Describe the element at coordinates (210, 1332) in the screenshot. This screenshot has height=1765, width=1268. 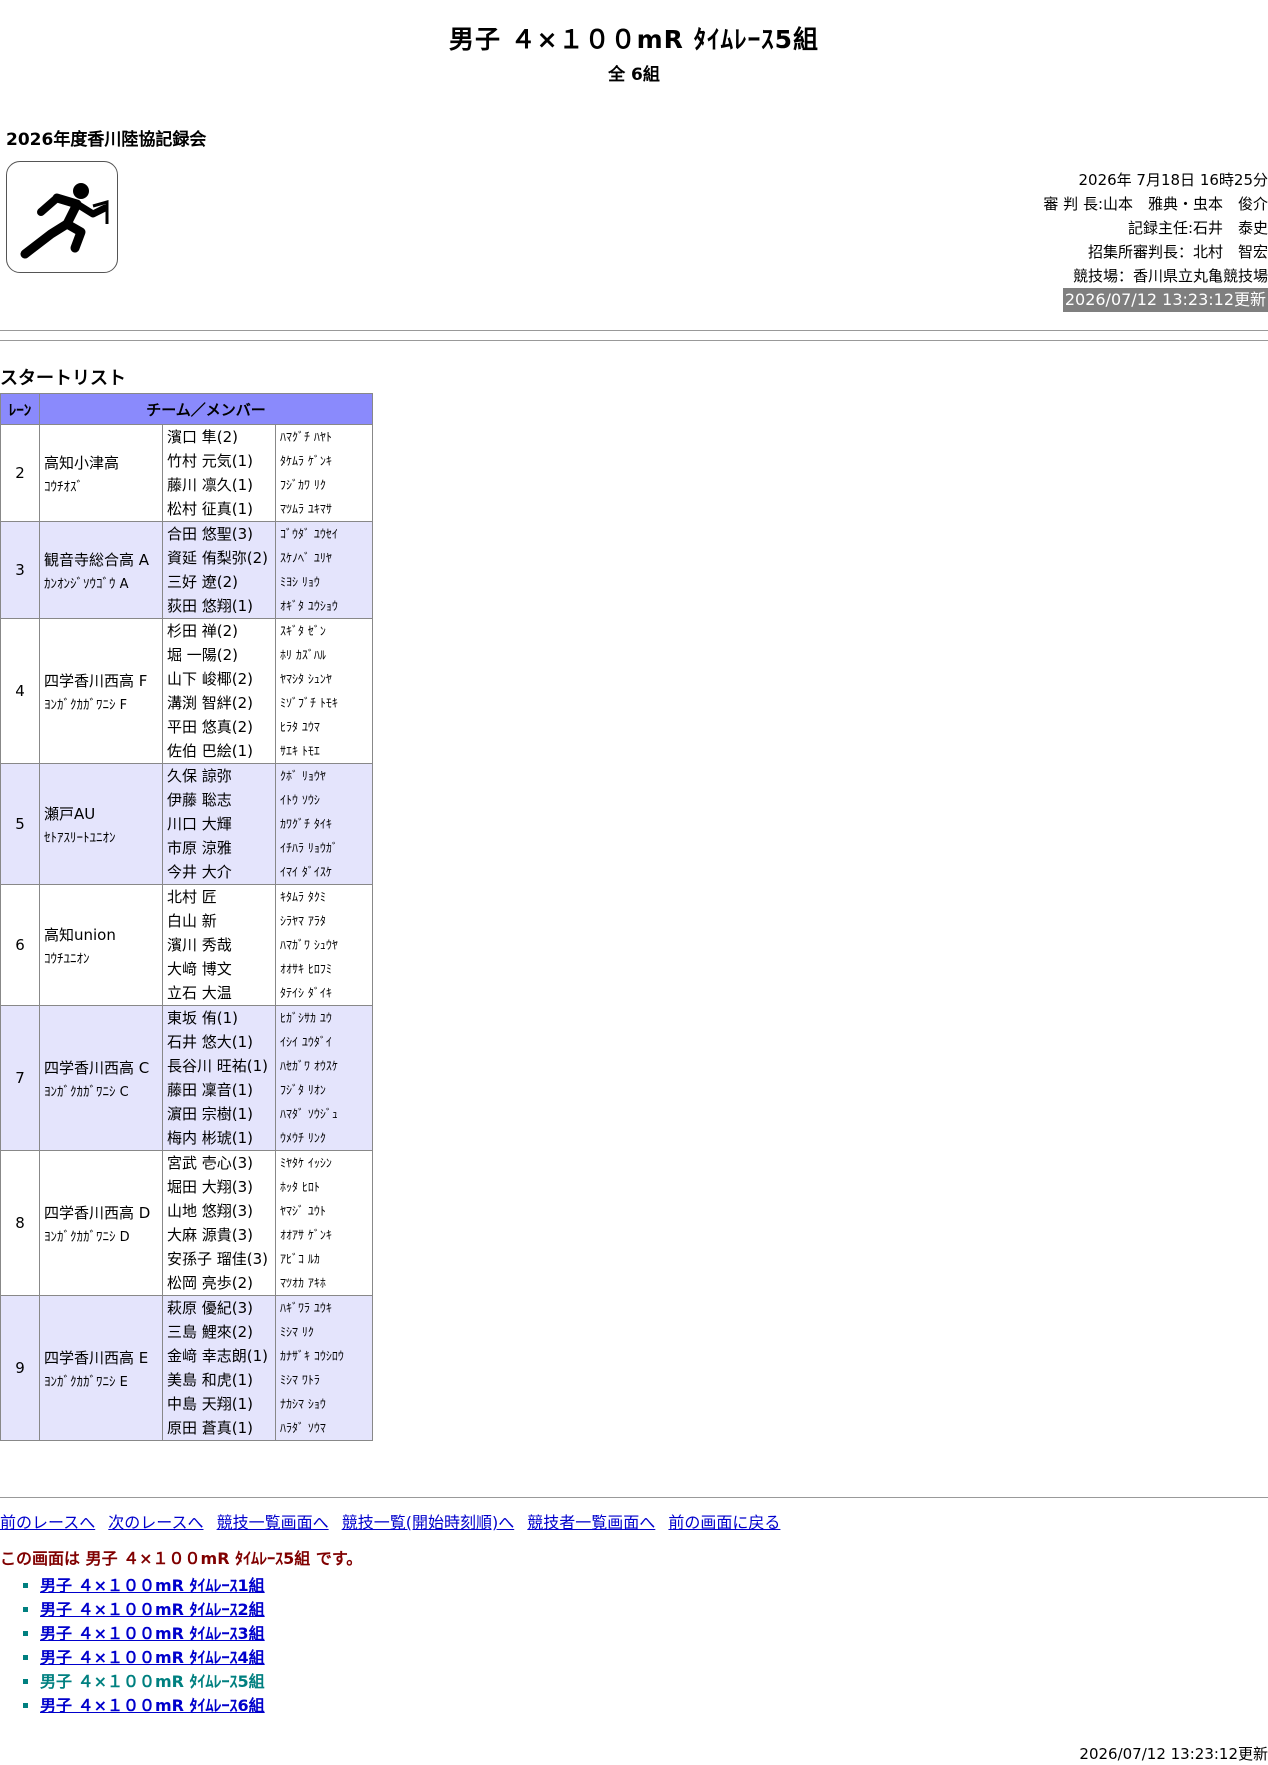
I see `member-name: 三島 鯉來(2)` at that location.